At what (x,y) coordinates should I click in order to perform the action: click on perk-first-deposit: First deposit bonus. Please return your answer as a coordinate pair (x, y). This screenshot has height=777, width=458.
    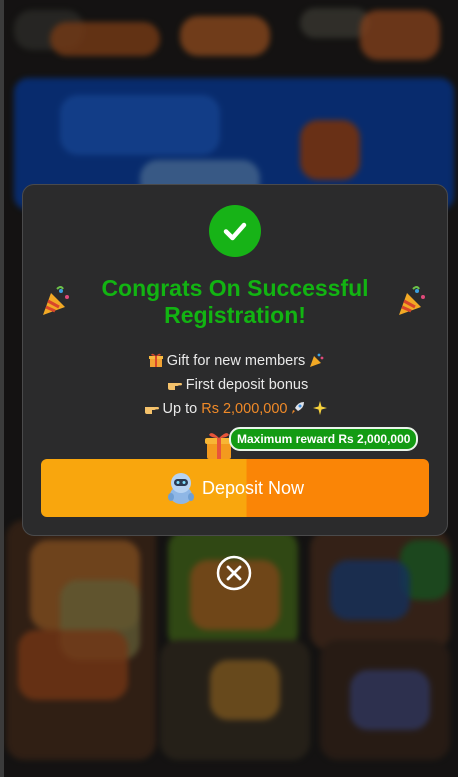
    Looking at the image, I should click on (236, 385).